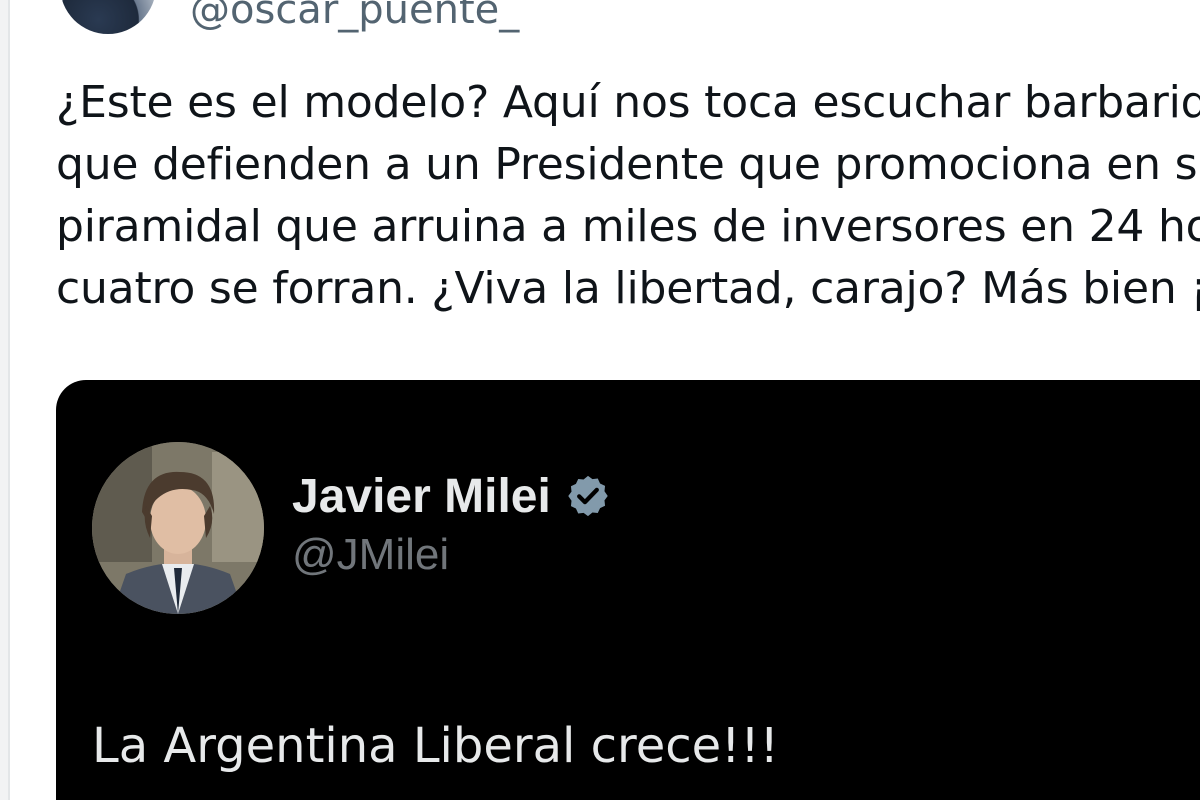 Image resolution: width=1200 pixels, height=800 pixels. I want to click on quoted-author-name: Javier Milei, so click(421, 496).